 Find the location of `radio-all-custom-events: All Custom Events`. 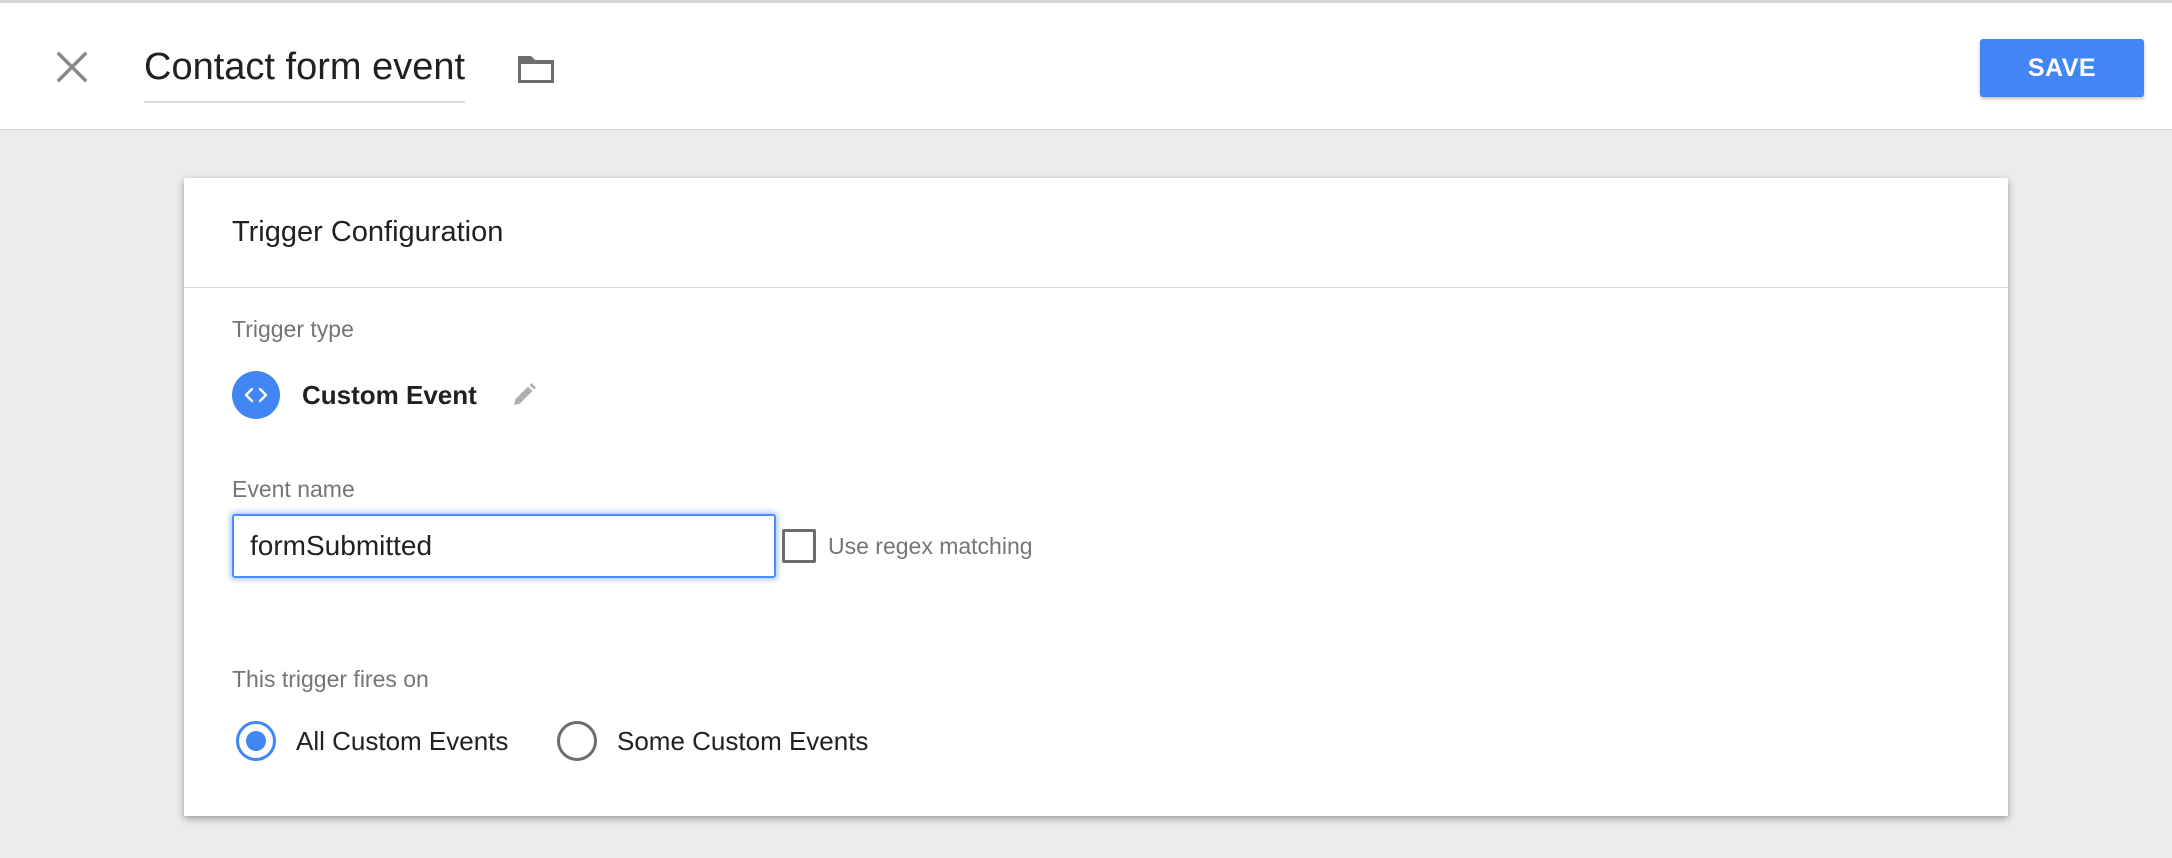

radio-all-custom-events: All Custom Events is located at coordinates (372, 741).